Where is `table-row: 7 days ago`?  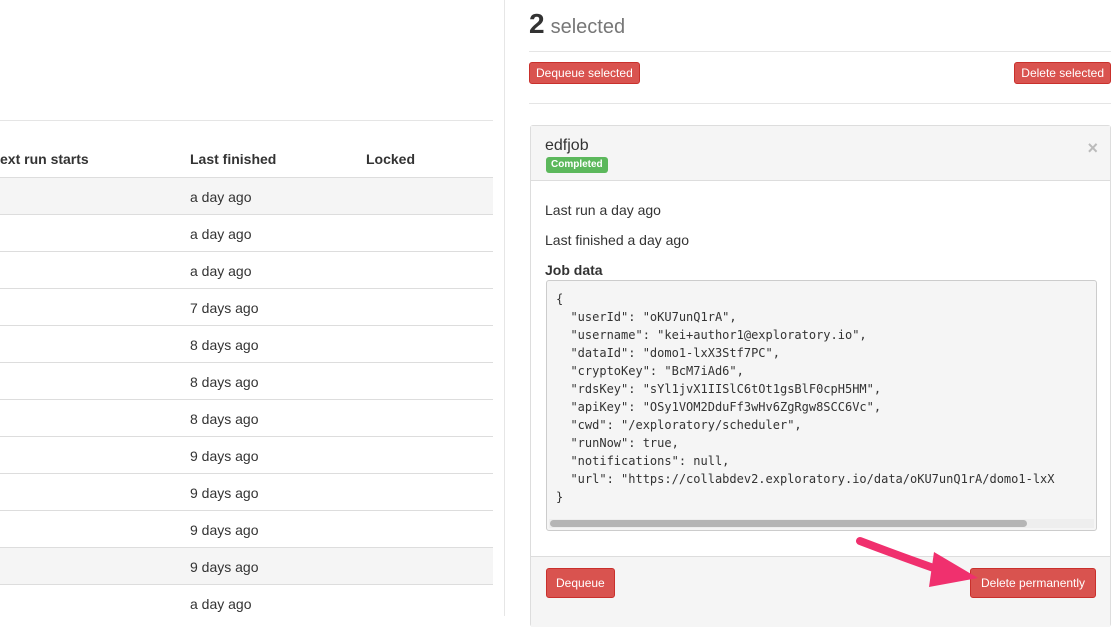 table-row: 7 days ago is located at coordinates (246, 307).